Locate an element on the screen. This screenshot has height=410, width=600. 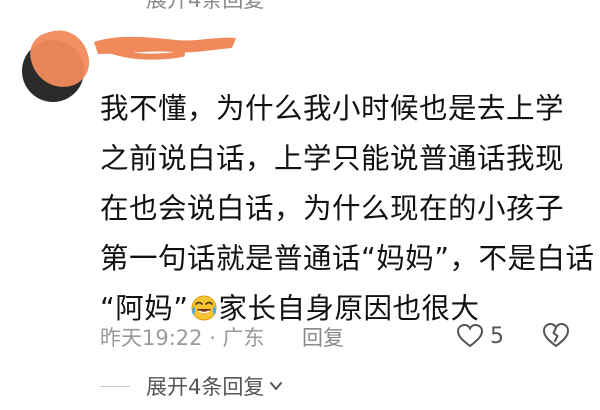
broken-heart-icon is located at coordinates (556, 335).